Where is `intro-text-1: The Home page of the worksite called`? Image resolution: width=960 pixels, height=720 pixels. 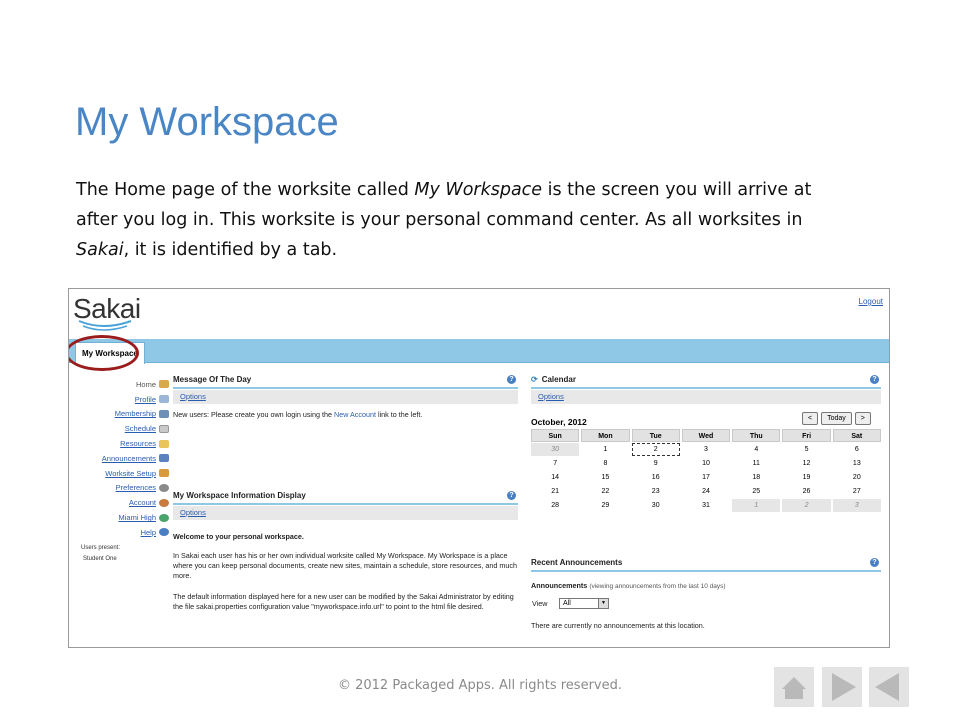 intro-text-1: The Home page of the worksite called is located at coordinates (245, 190).